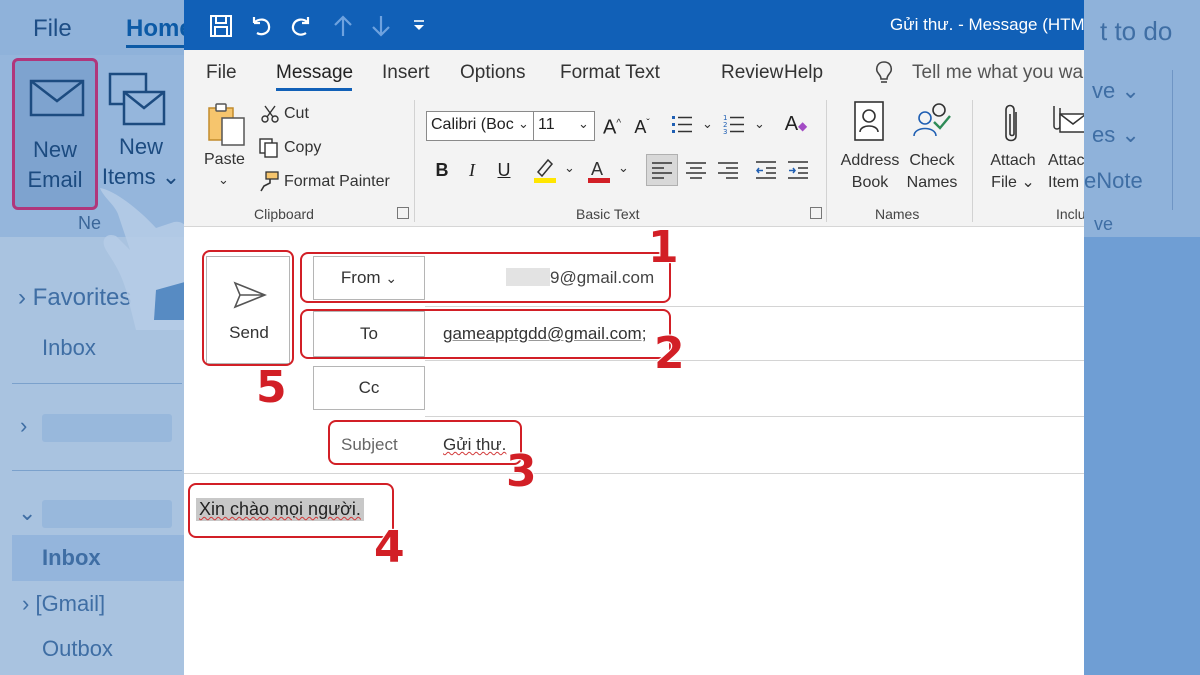 The image size is (1200, 675). What do you see at coordinates (302, 148) in the screenshot?
I see `copy-button: Copy` at bounding box center [302, 148].